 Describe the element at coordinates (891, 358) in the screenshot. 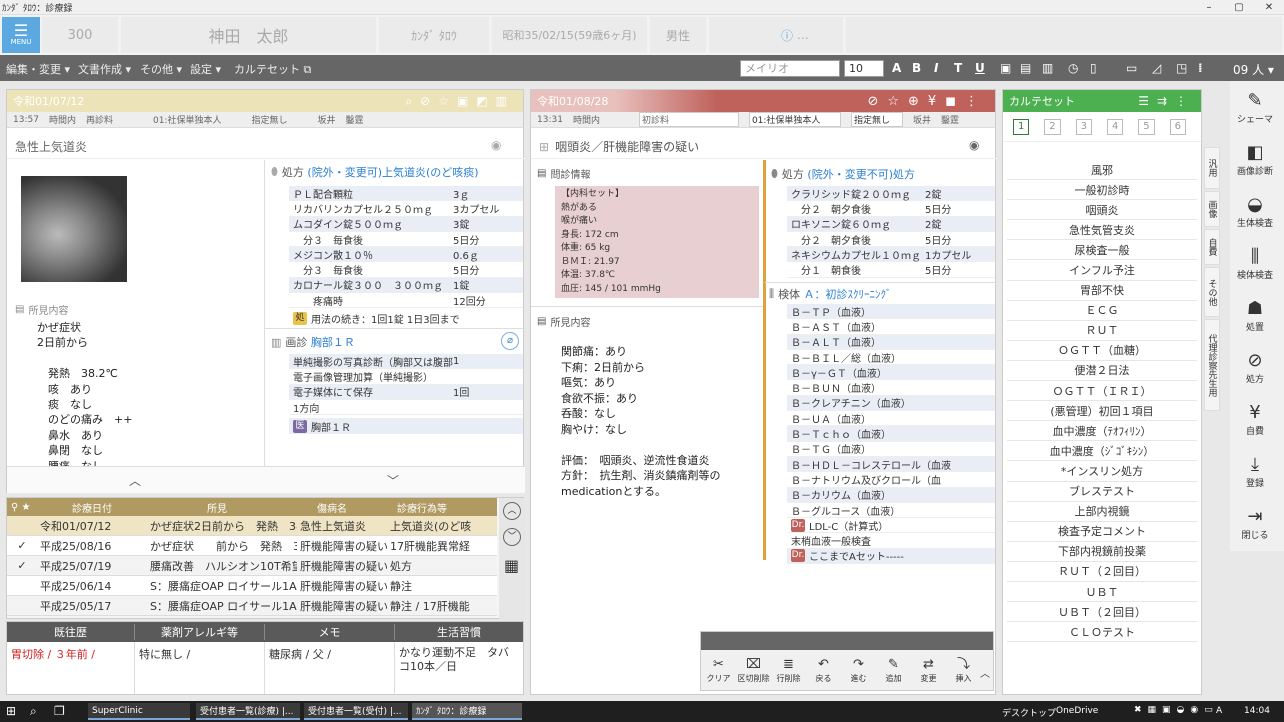

I see `lab-row: Ｂ－ＢＩＬ／総（血液）` at that location.